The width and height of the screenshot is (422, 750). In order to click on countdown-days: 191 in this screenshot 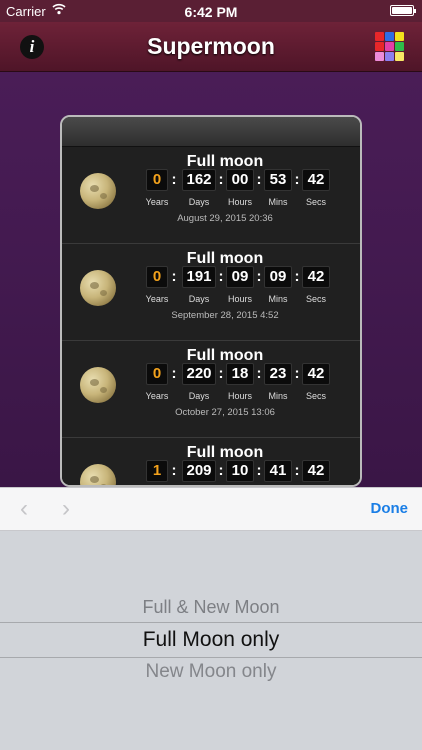, I will do `click(199, 277)`.